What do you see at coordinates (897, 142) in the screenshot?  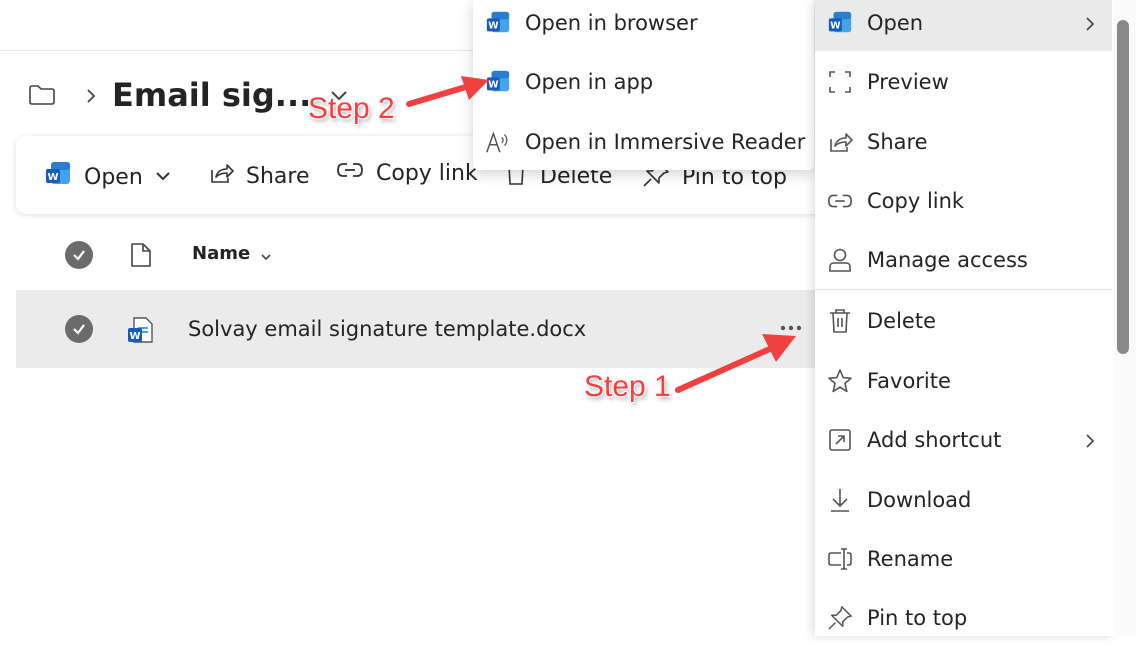 I see `context-share-label: Share` at bounding box center [897, 142].